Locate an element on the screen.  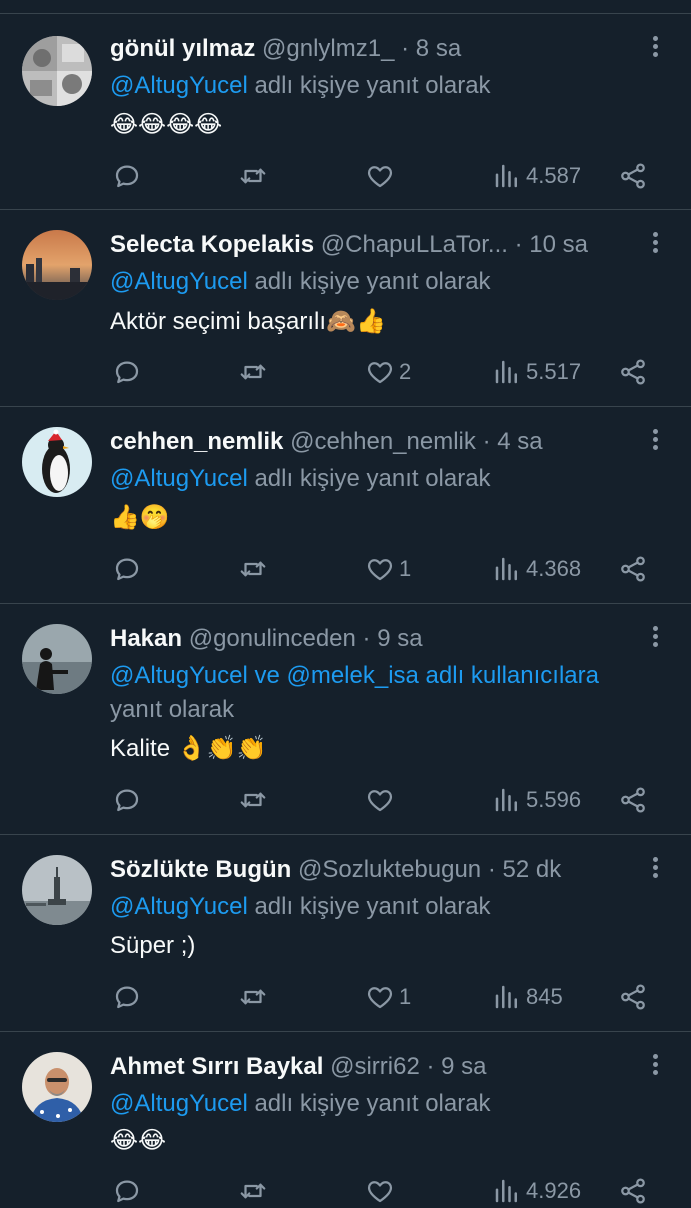
gray-collage-avatar-icon is located at coordinates (57, 71).